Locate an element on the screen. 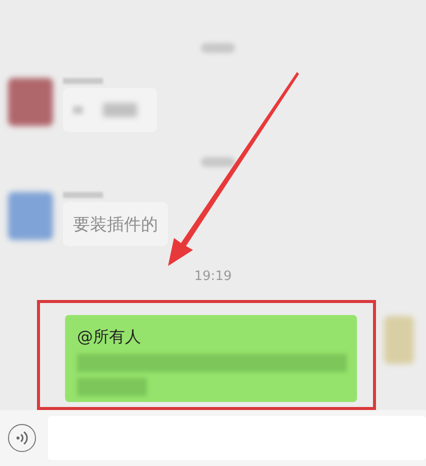 Image resolution: width=426 pixels, height=466 pixels. message-bubble: @所有人 is located at coordinates (211, 358).